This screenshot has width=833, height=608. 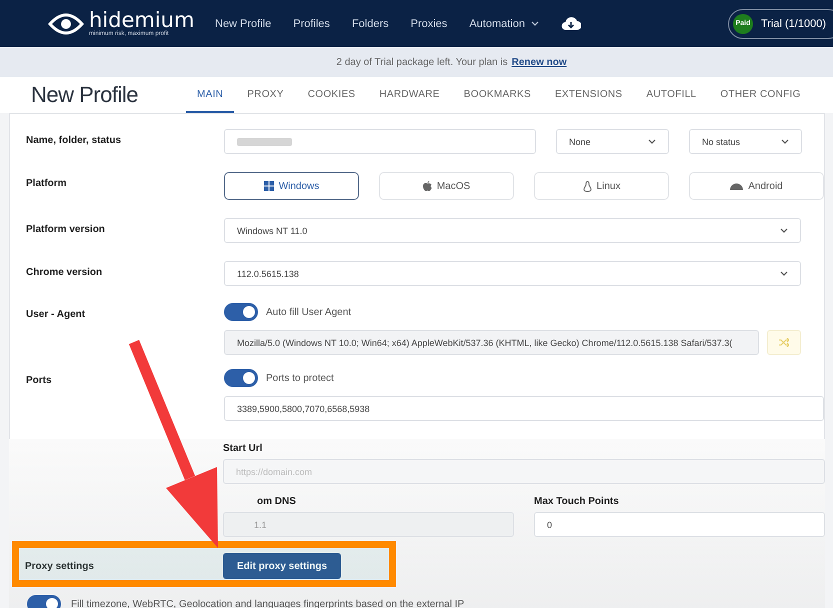 I want to click on tab: BOOKMARKS, so click(x=497, y=95).